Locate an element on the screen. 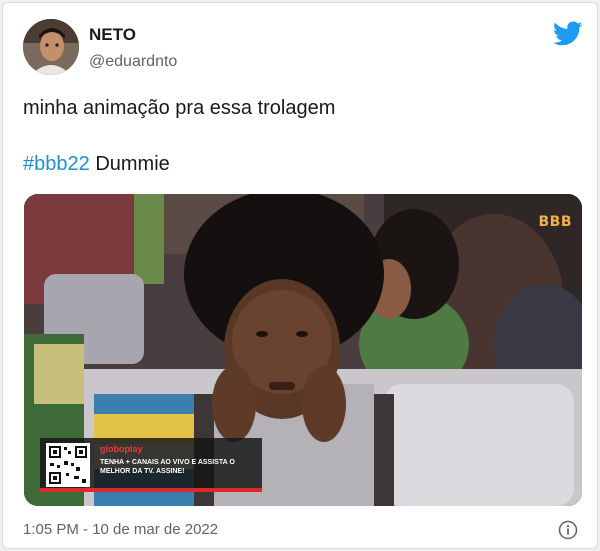  avatar is located at coordinates (51, 47).